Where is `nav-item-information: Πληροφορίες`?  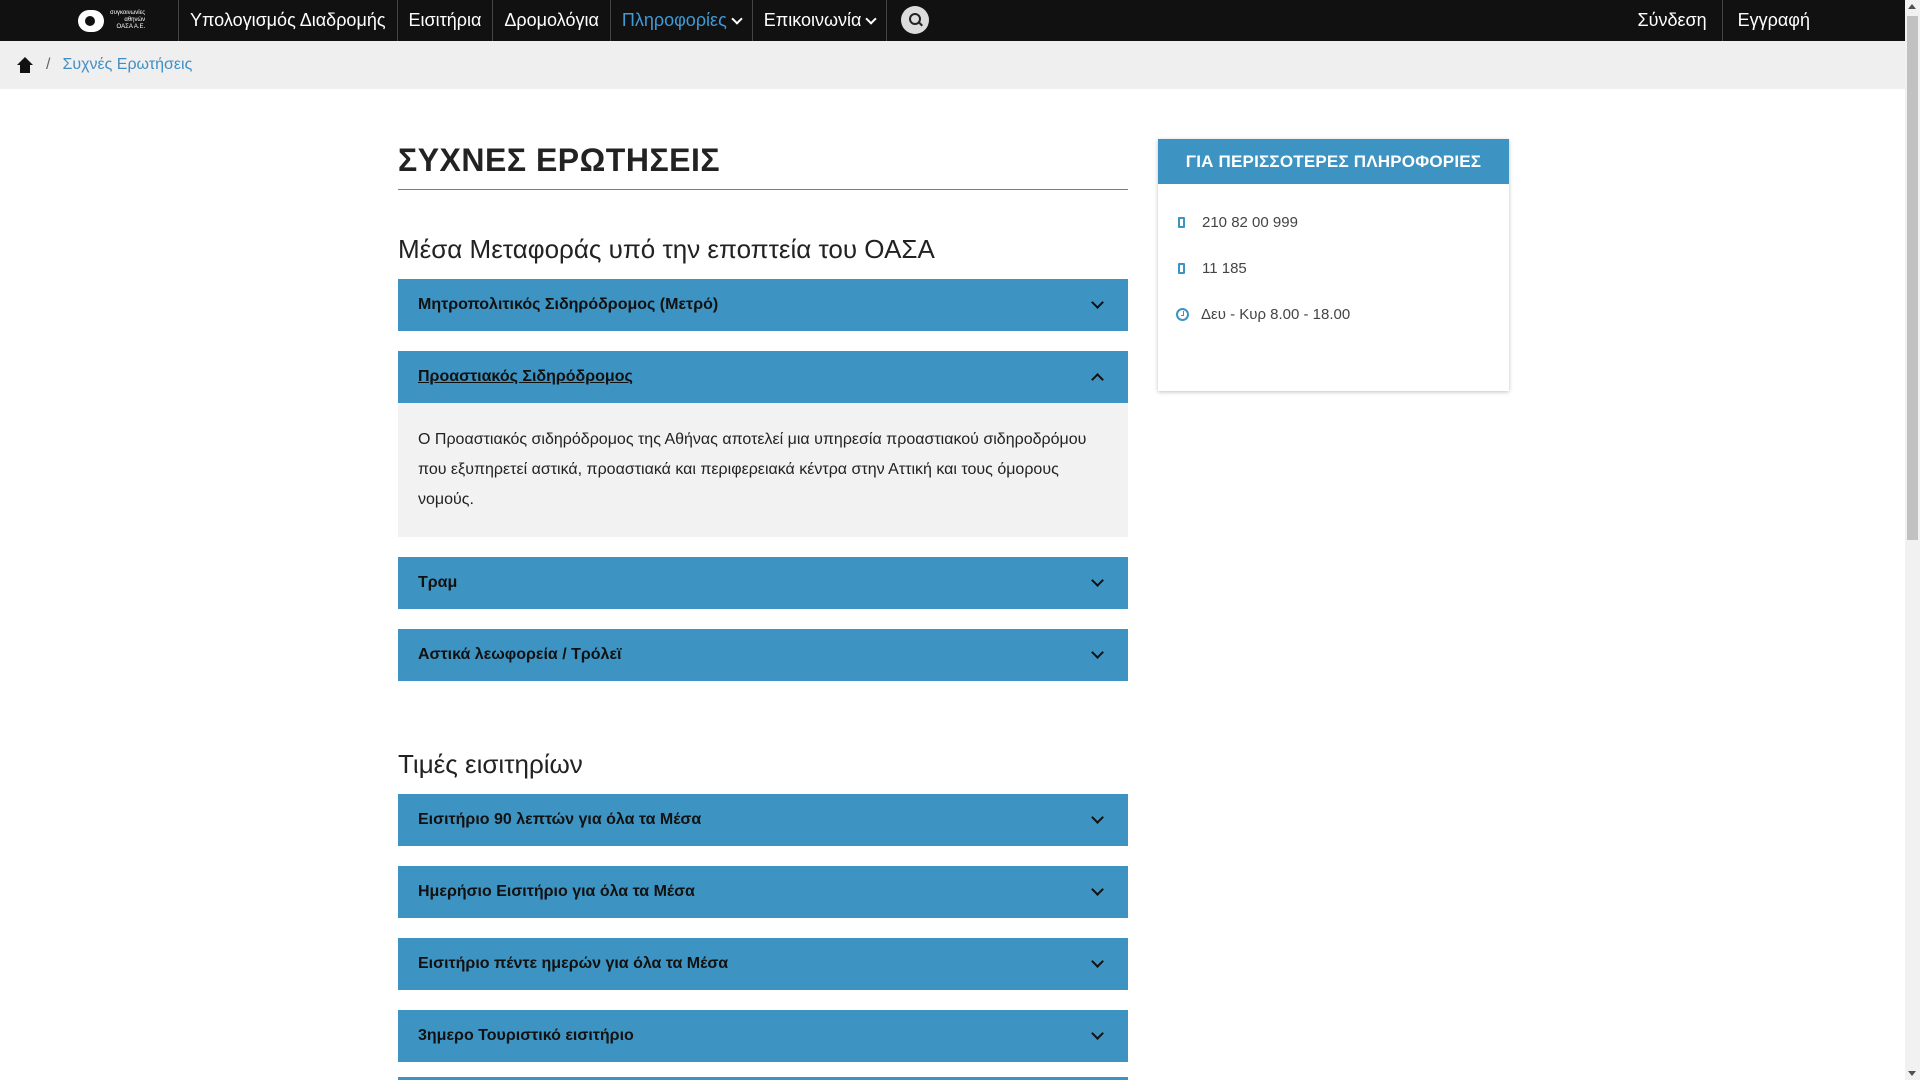
nav-item-information: Πληροφορίες is located at coordinates (681, 20).